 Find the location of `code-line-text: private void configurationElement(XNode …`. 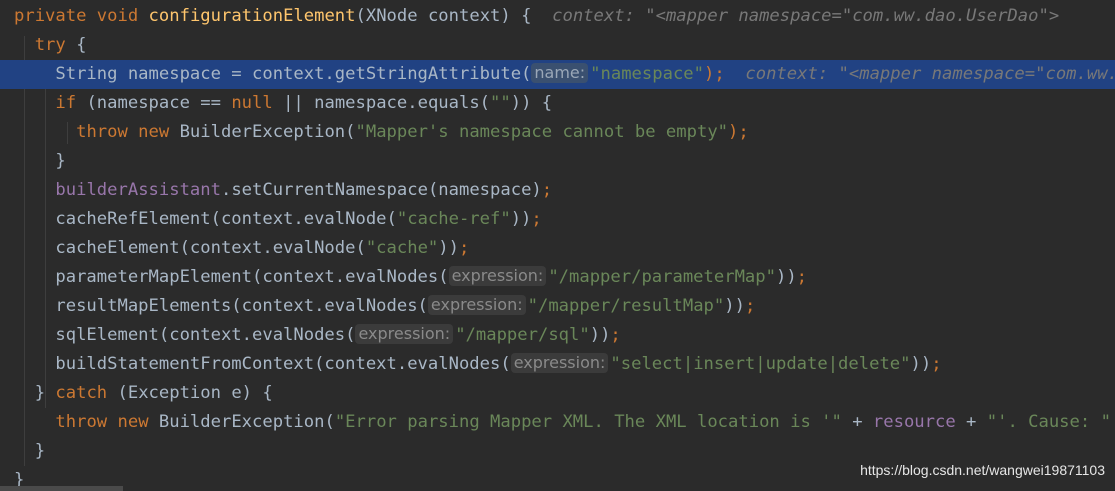

code-line-text: private void configurationElement(XNode … is located at coordinates (536, 16).